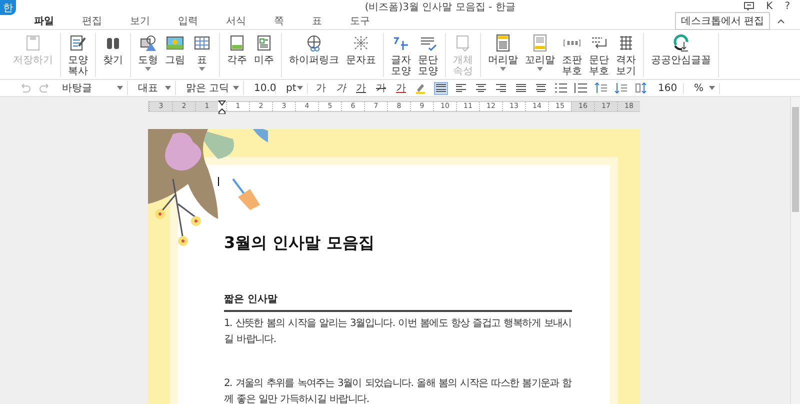 This screenshot has height=404, width=800. What do you see at coordinates (501, 88) in the screenshot?
I see `align-right-button` at bounding box center [501, 88].